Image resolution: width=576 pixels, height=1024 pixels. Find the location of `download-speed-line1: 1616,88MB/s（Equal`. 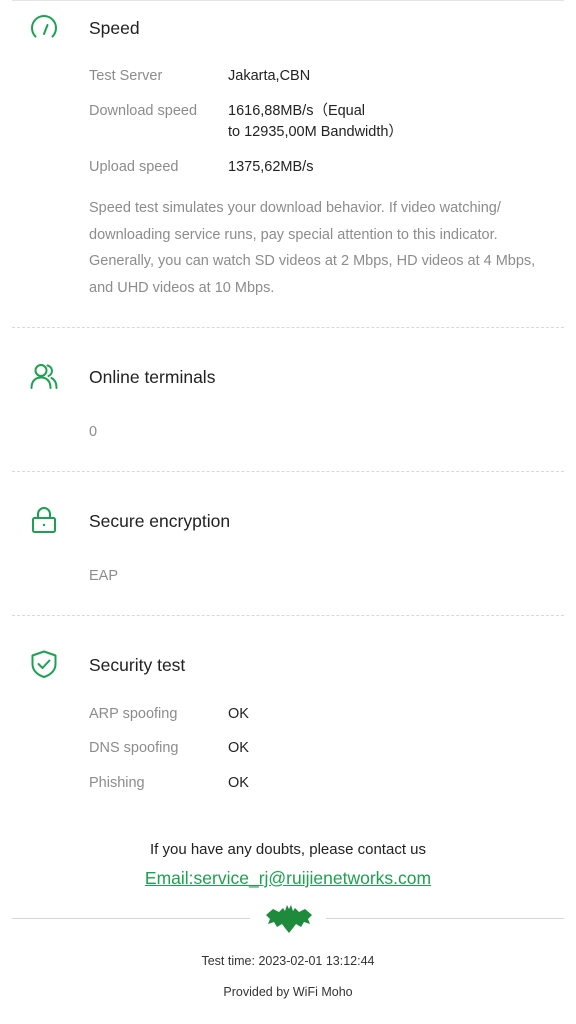

download-speed-line1: 1616,88MB/s（Equal is located at coordinates (297, 111).